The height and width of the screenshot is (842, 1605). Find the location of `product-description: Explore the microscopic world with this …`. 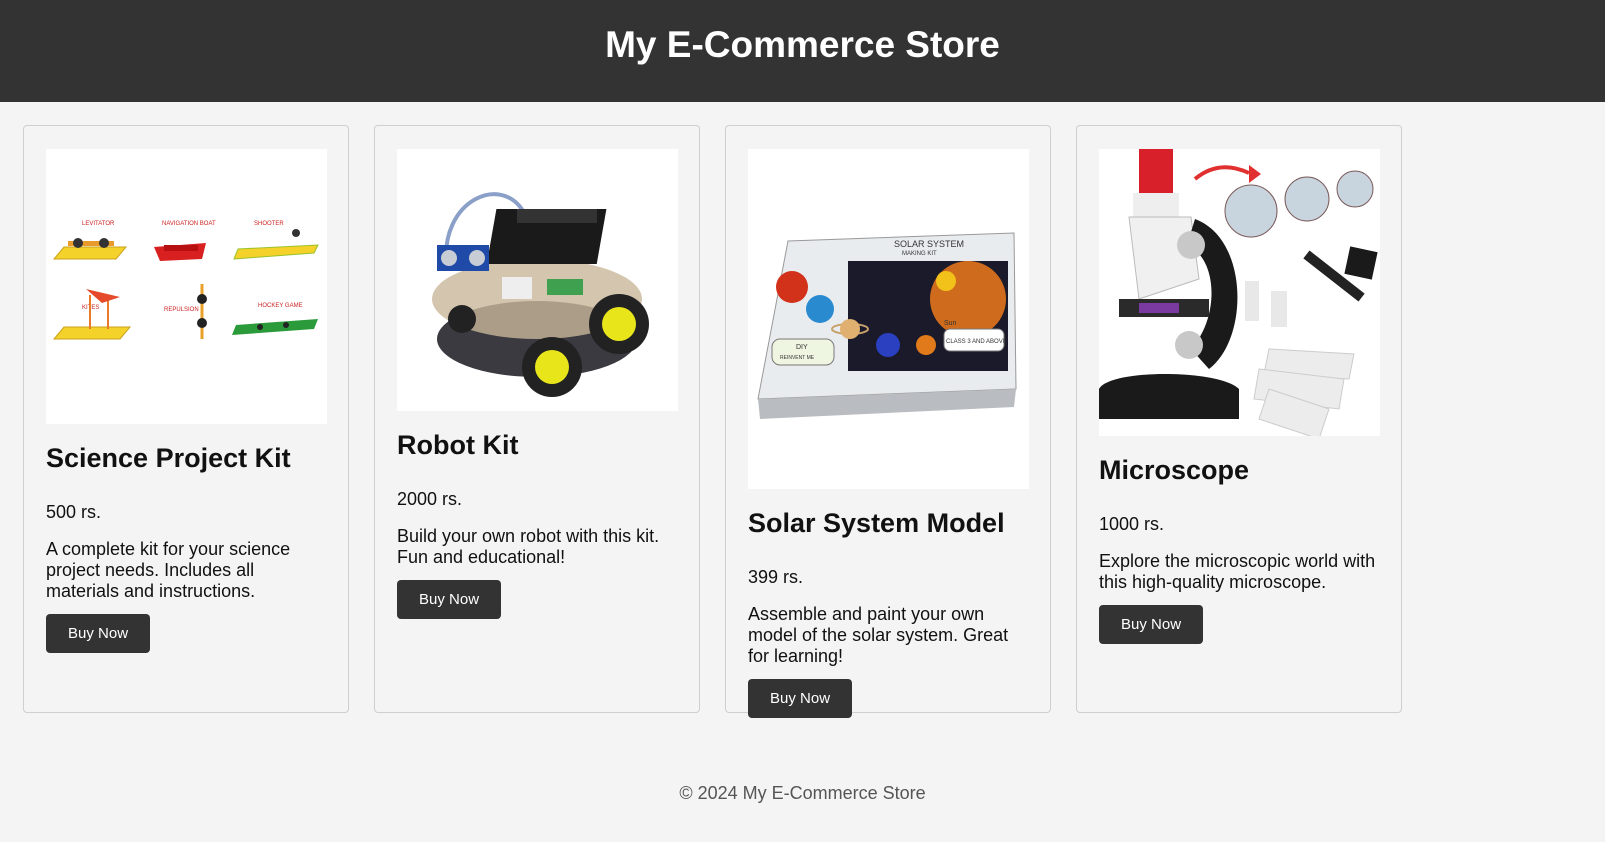

product-description: Explore the microscopic world with this … is located at coordinates (1237, 571).